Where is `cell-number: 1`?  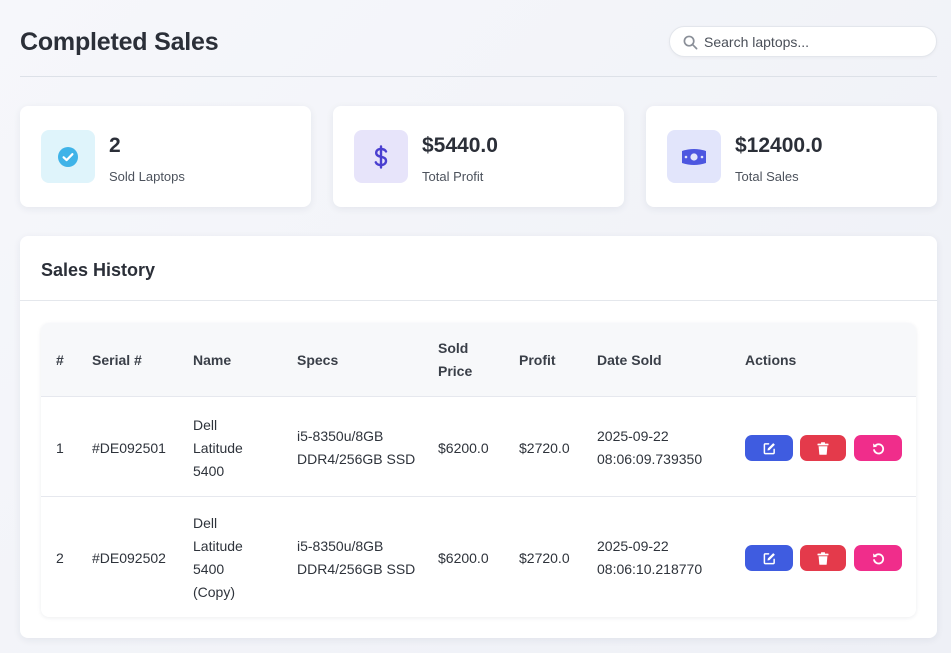 cell-number: 1 is located at coordinates (60, 448).